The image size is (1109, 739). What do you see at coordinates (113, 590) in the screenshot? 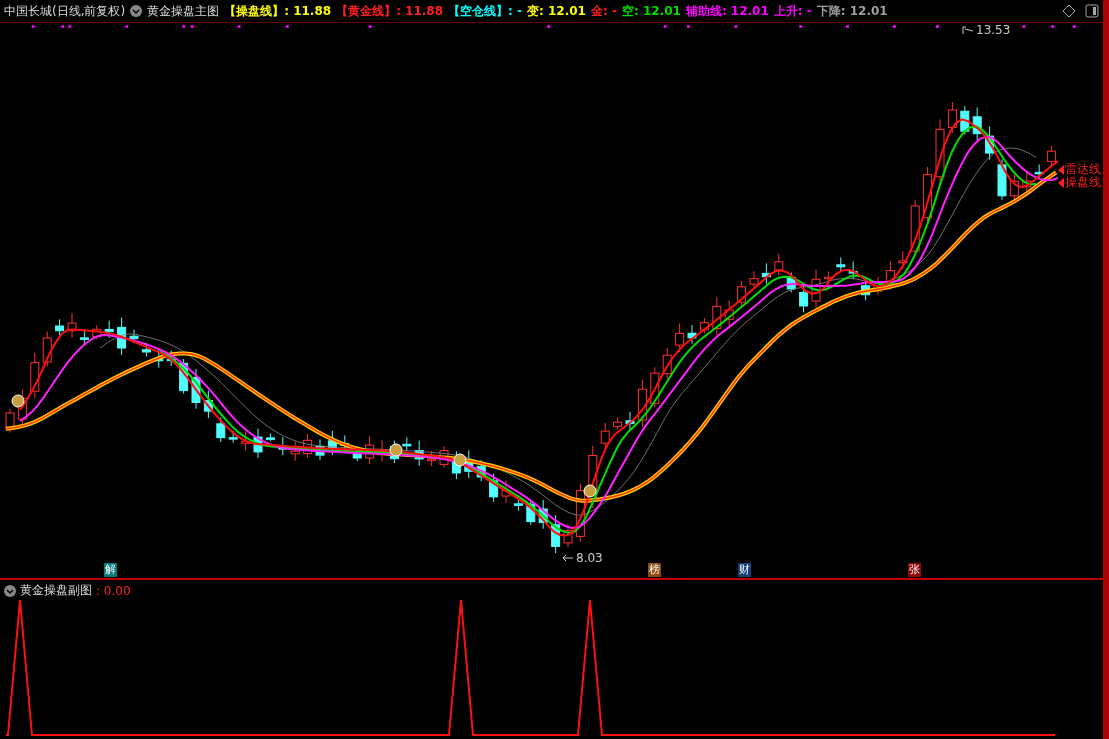
I see `sub-chart-value: : 0.00` at bounding box center [113, 590].